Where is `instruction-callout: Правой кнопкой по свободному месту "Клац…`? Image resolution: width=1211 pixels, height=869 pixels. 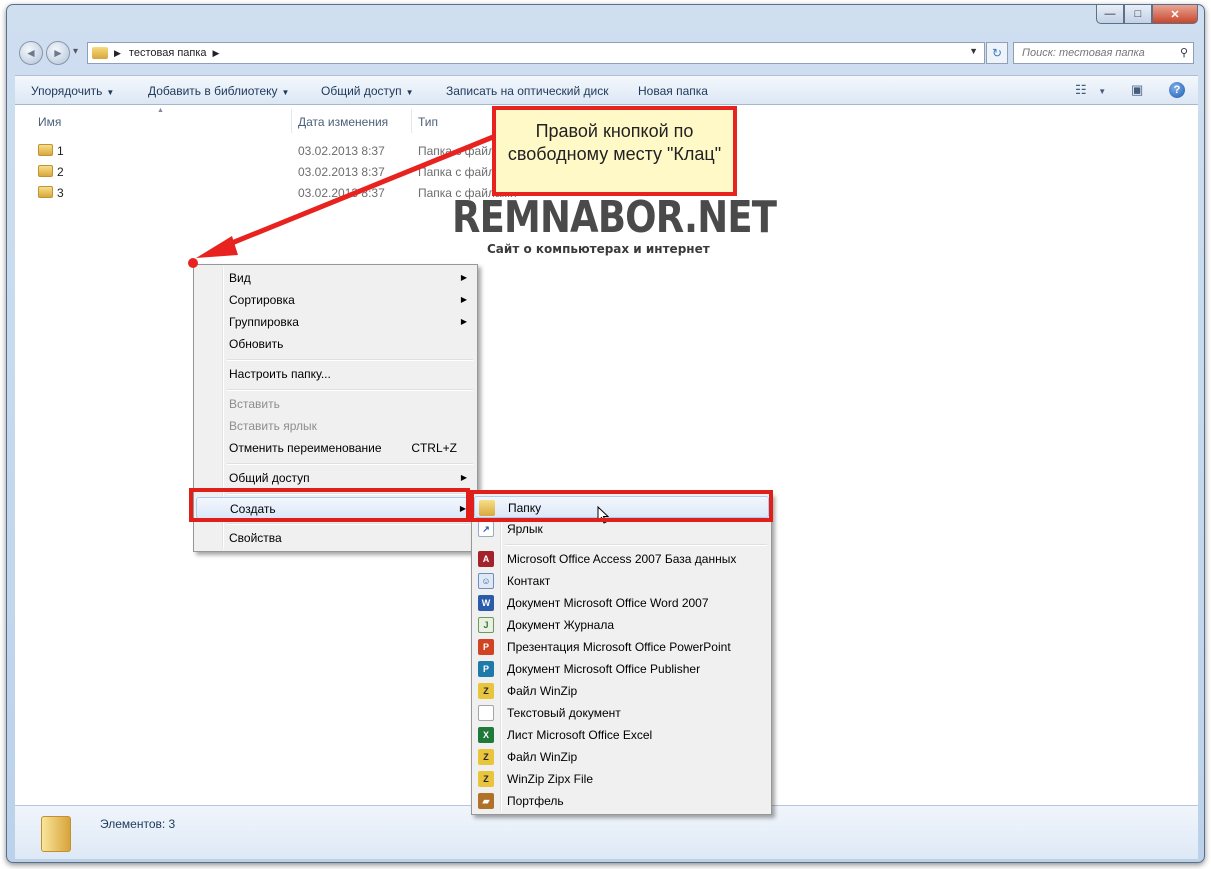
instruction-callout: Правой кнопкой по свободному месту "Клац… is located at coordinates (614, 151).